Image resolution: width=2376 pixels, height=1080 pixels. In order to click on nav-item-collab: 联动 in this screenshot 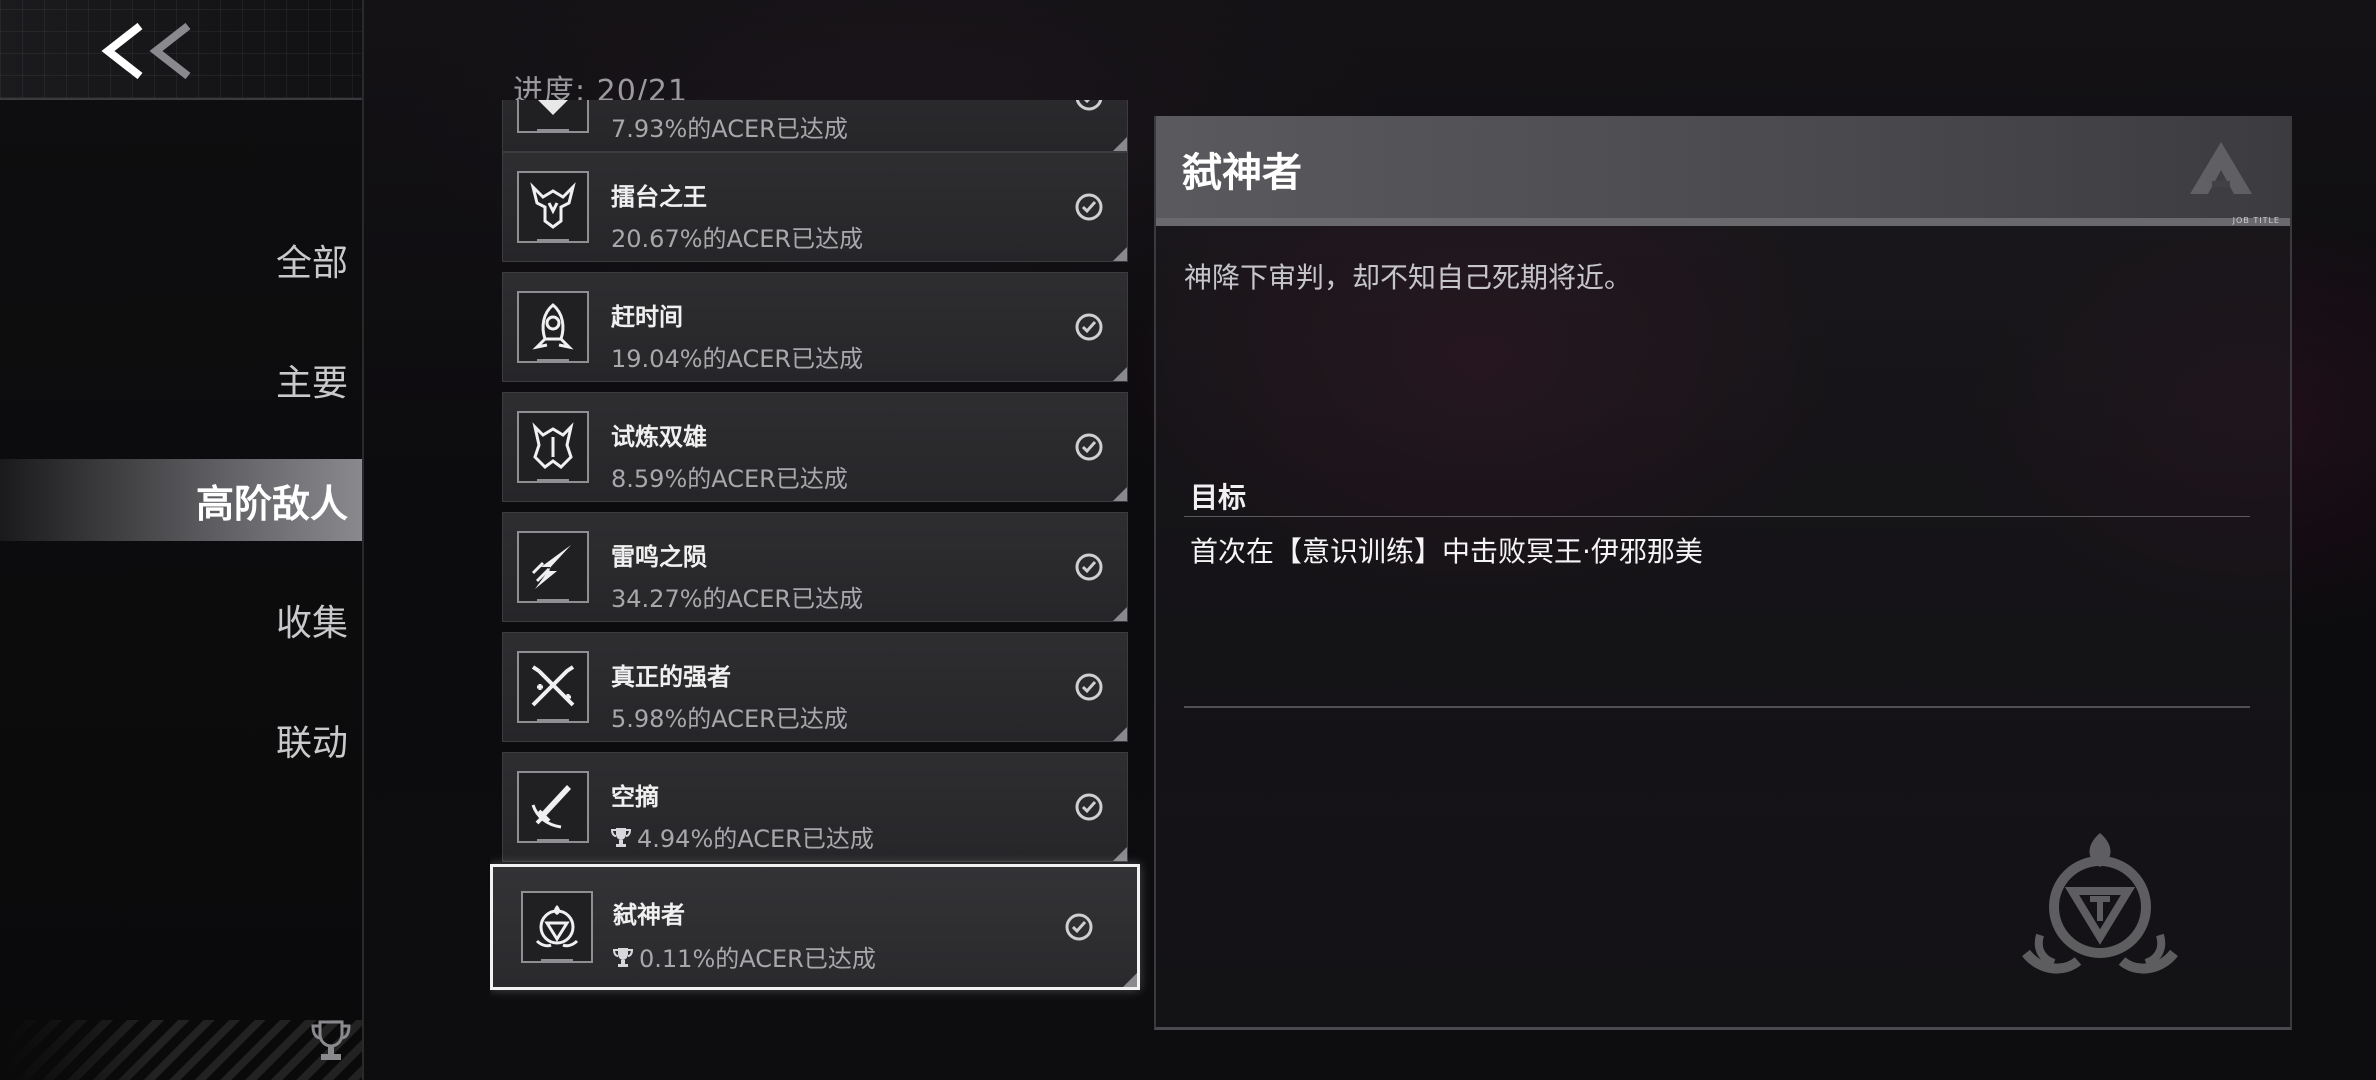, I will do `click(174, 740)`.